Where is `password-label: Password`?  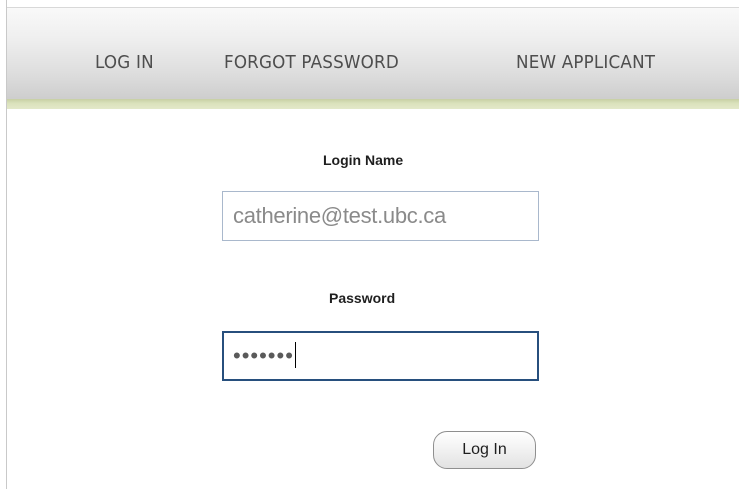 password-label: Password is located at coordinates (362, 298).